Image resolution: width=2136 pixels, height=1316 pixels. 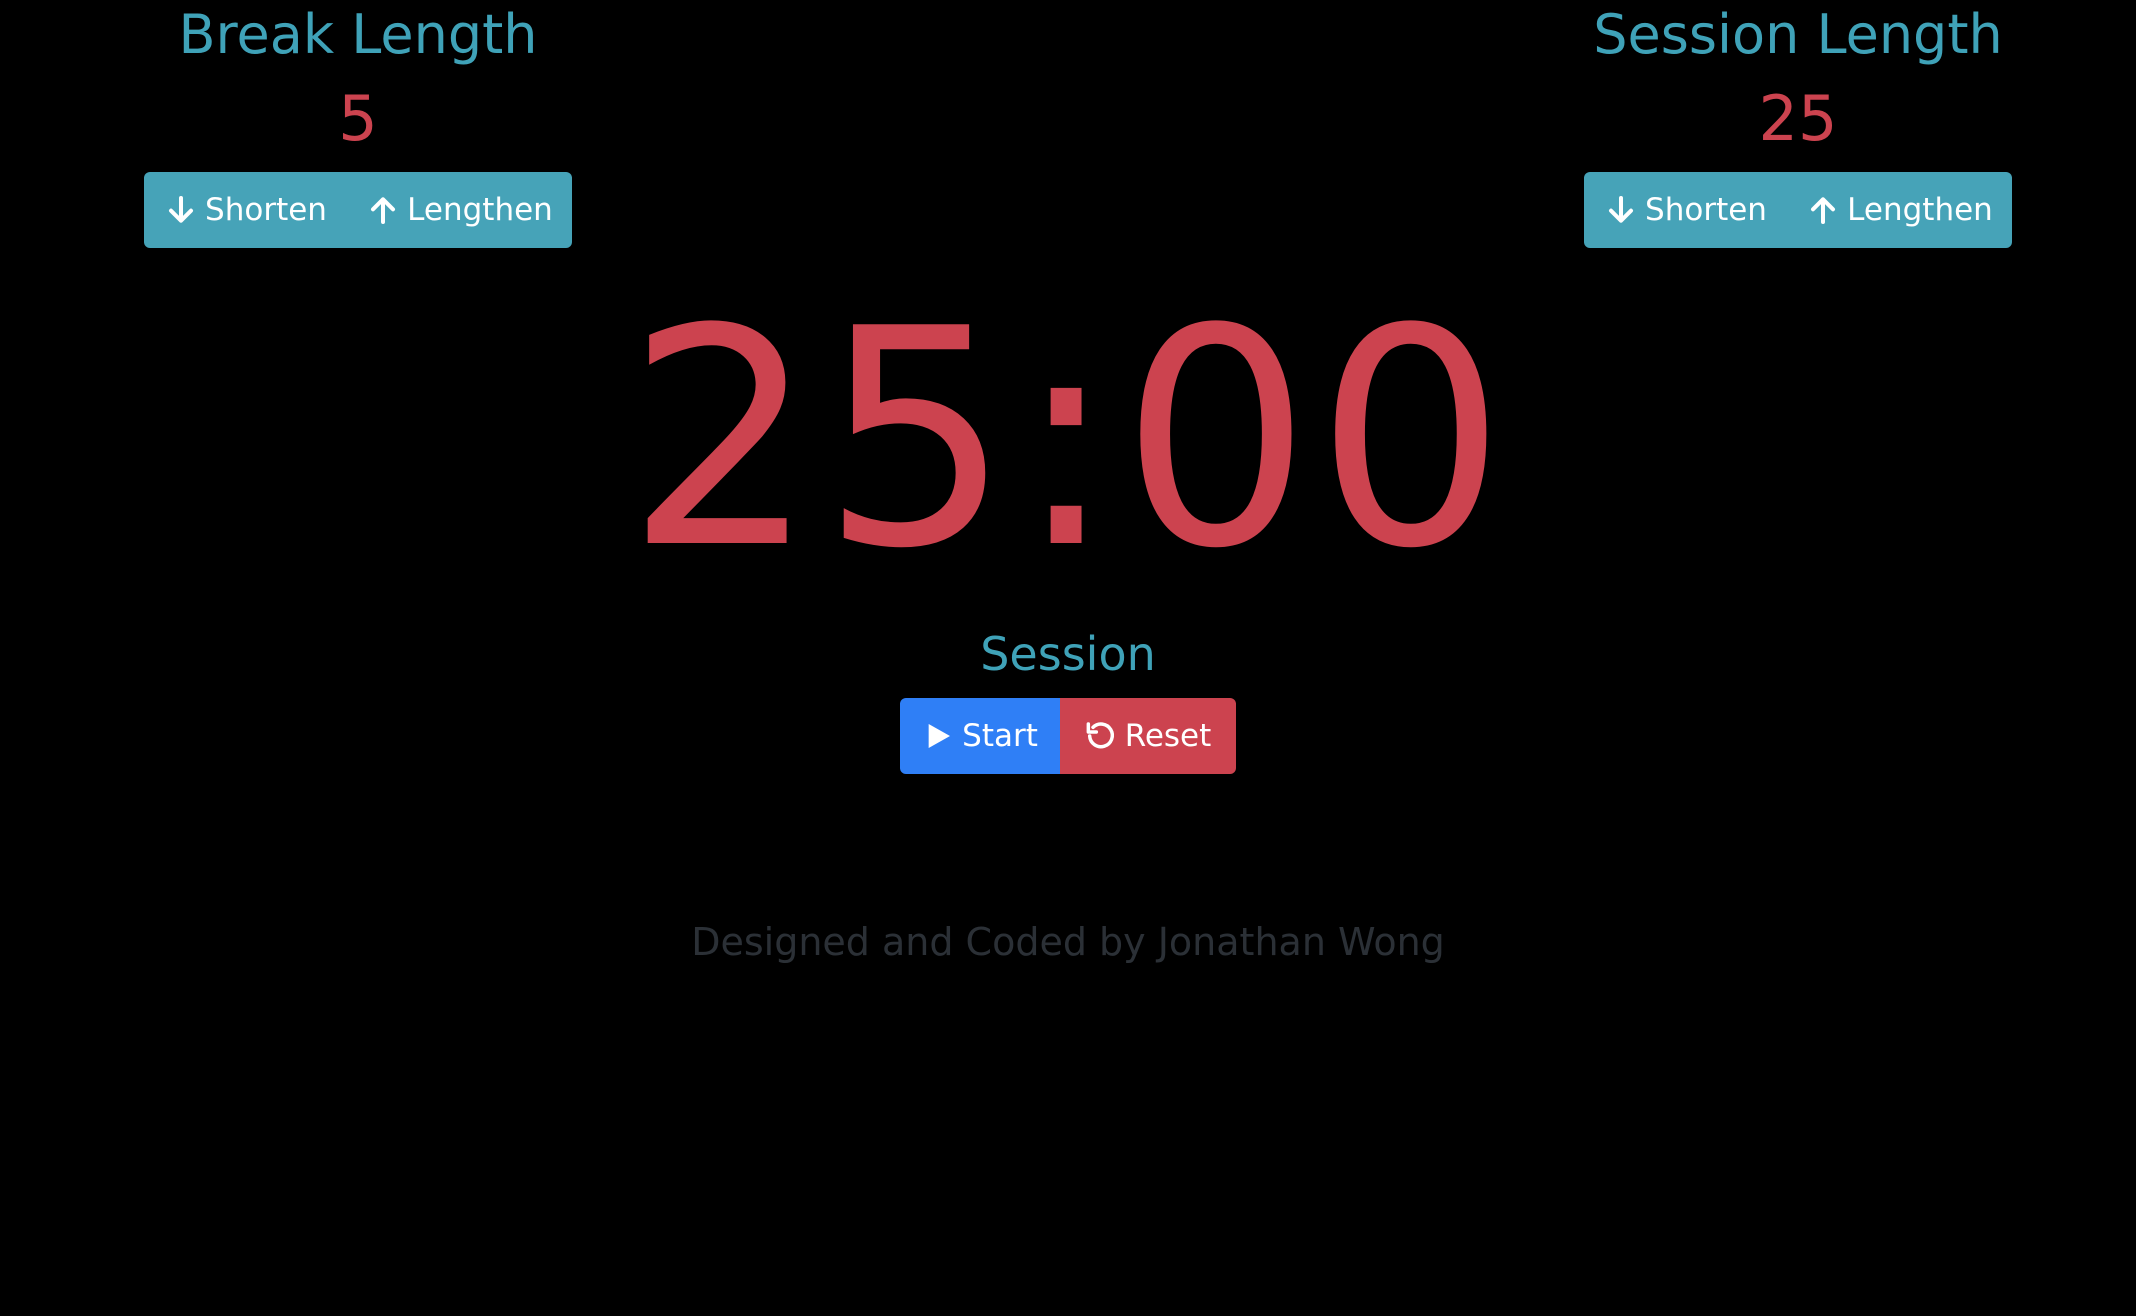 What do you see at coordinates (1706, 210) in the screenshot?
I see `session-shorten-label: Shorten` at bounding box center [1706, 210].